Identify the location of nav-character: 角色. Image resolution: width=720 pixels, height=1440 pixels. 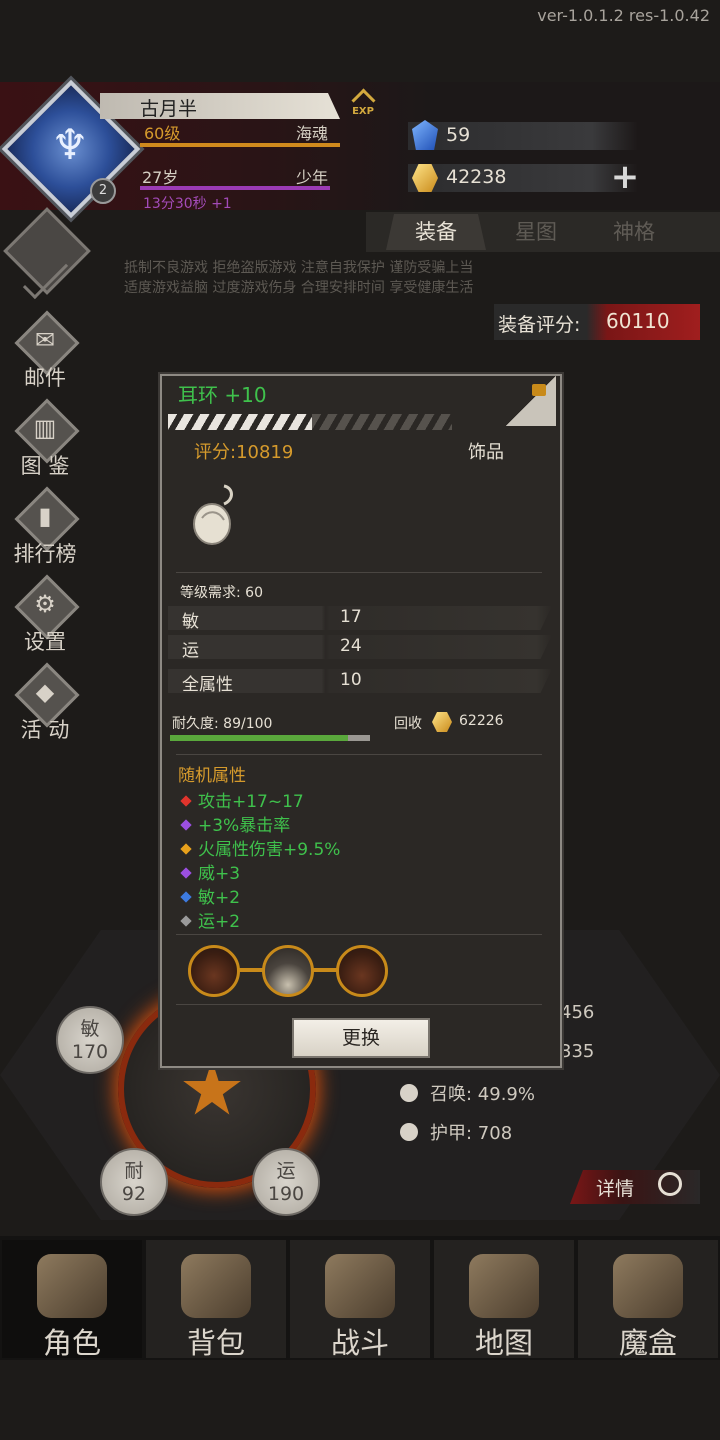
(72, 1300).